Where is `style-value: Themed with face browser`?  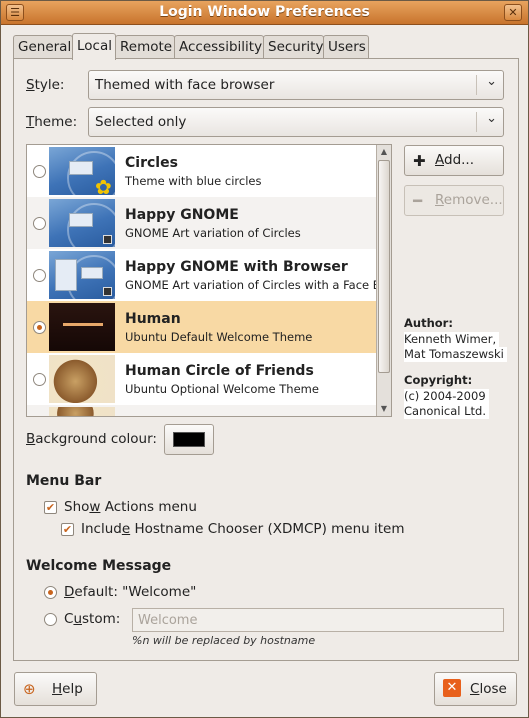 style-value: Themed with face browser is located at coordinates (185, 85).